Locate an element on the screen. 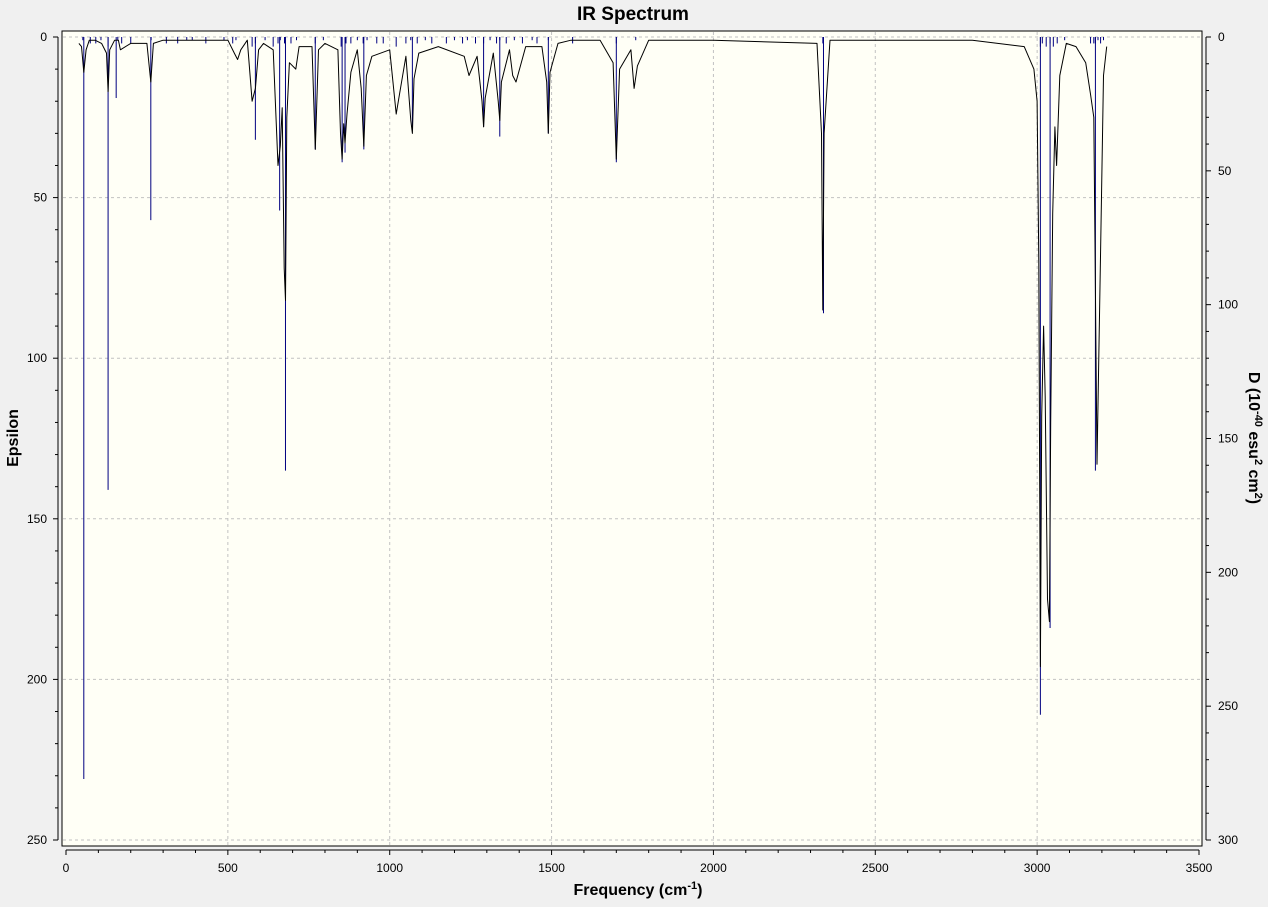 The height and width of the screenshot is (907, 1268). x-tick-label: 3500 is located at coordinates (1199, 868).